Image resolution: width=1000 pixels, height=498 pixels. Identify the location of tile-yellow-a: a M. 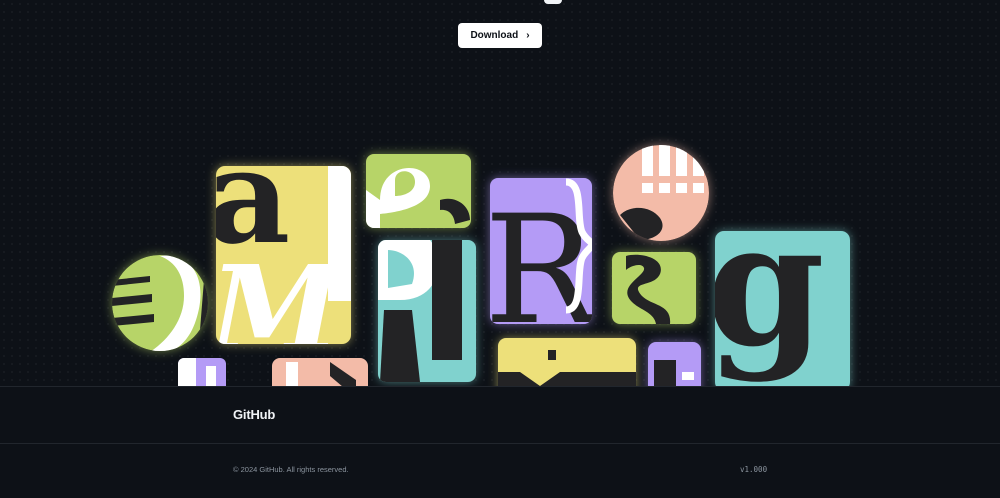
(278, 272).